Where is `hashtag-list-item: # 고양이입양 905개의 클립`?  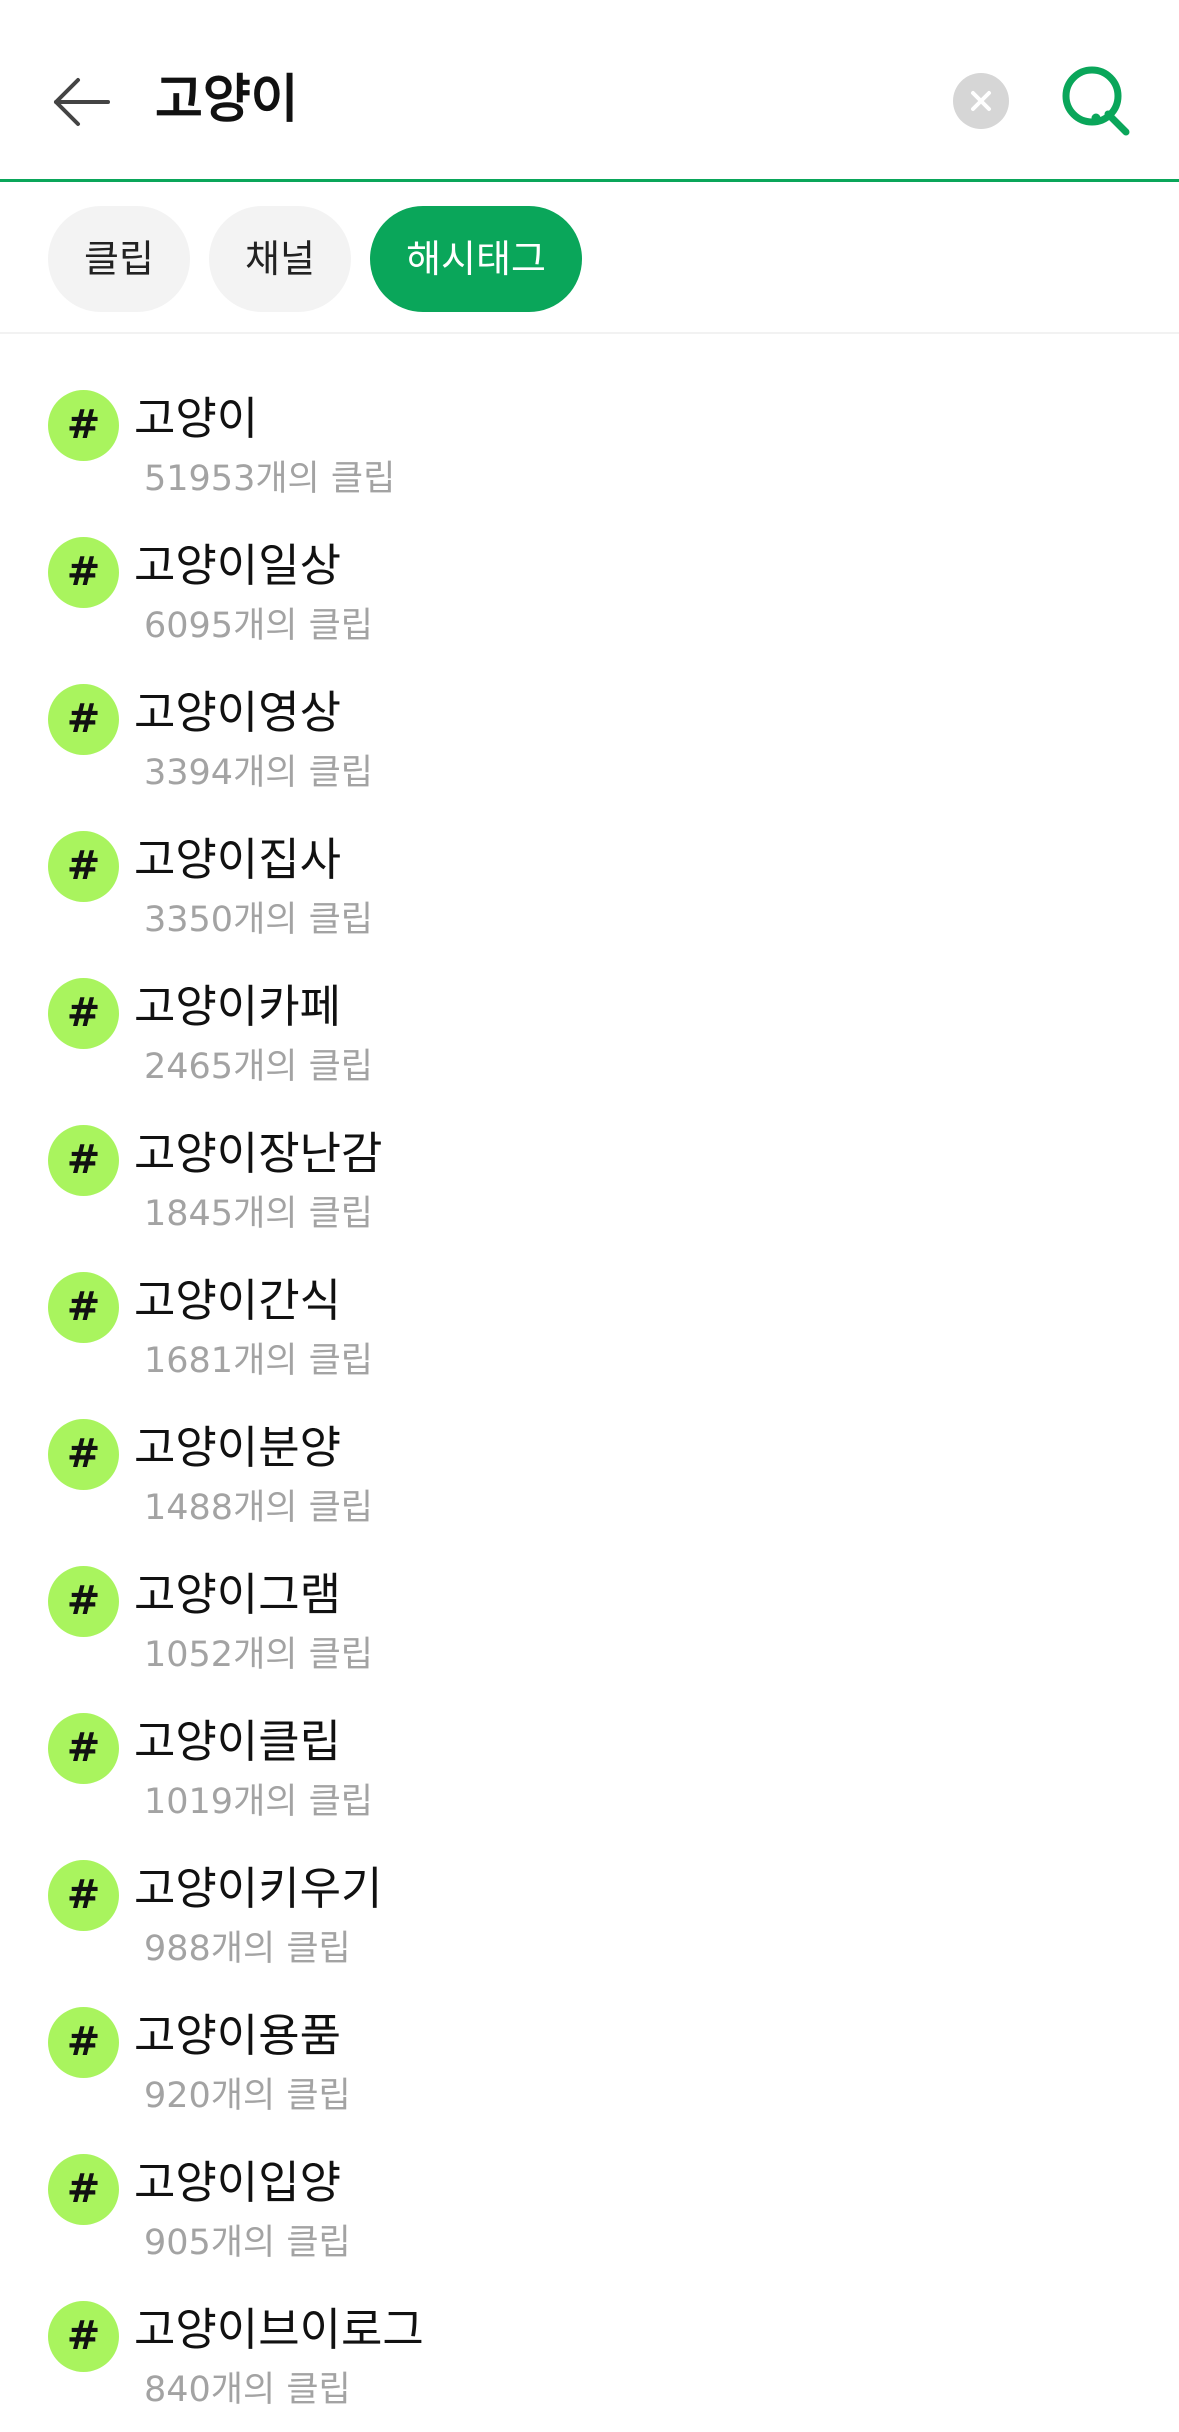
hashtag-list-item: # 고양이입양 905개의 클립 is located at coordinates (589, 2211).